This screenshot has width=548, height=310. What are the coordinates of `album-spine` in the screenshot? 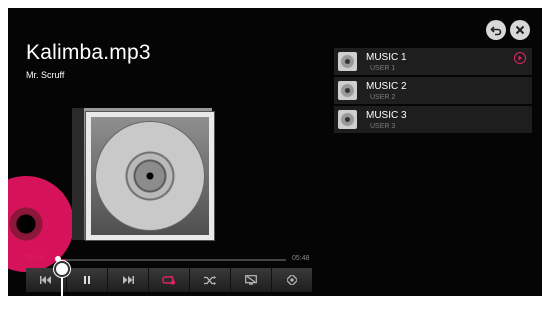 It's located at (78, 174).